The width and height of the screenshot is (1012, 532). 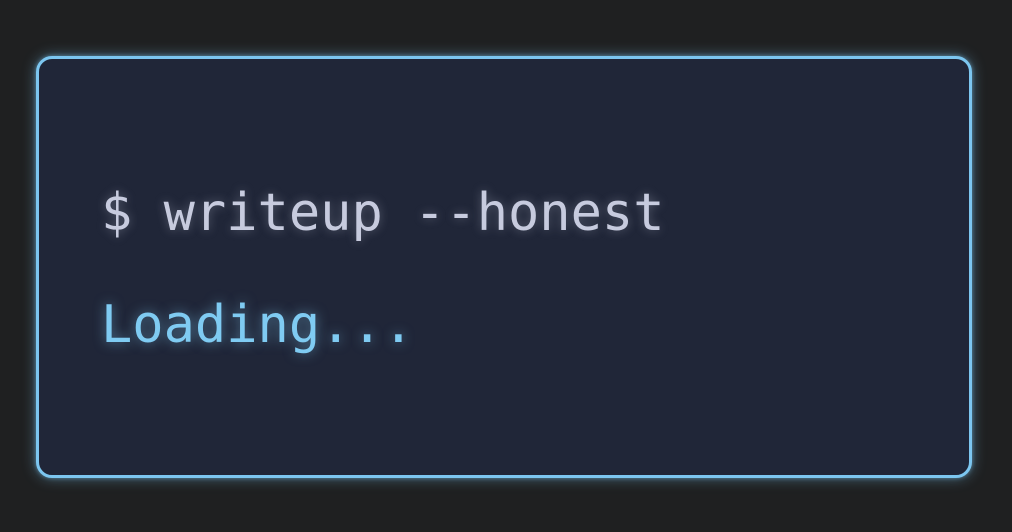 I want to click on command-line: $ writeup --honest, so click(x=383, y=213).